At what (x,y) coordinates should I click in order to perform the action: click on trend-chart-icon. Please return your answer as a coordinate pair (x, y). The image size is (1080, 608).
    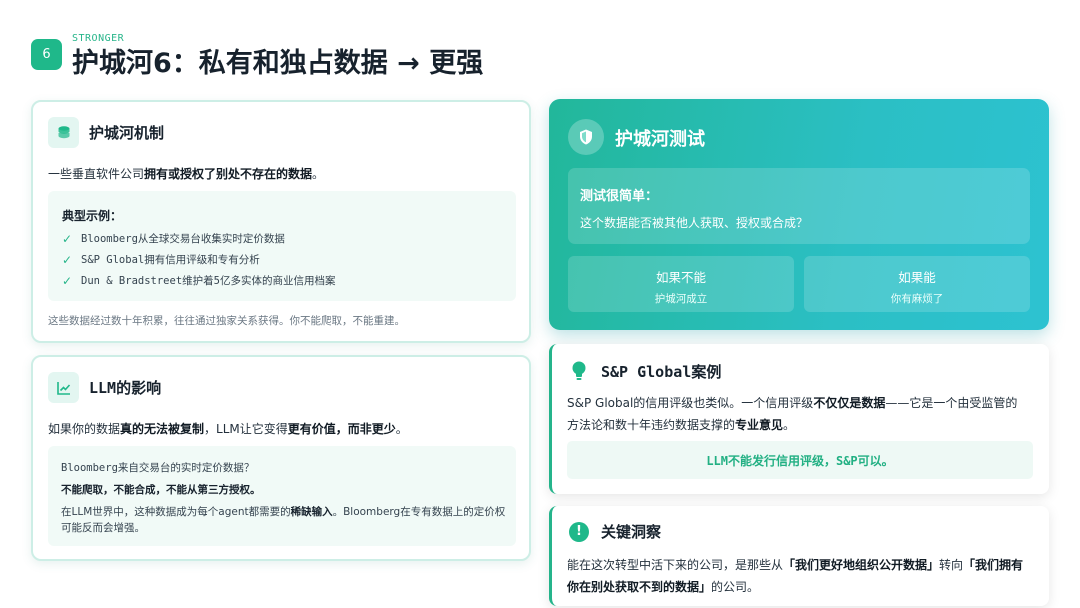
    Looking at the image, I should click on (63, 387).